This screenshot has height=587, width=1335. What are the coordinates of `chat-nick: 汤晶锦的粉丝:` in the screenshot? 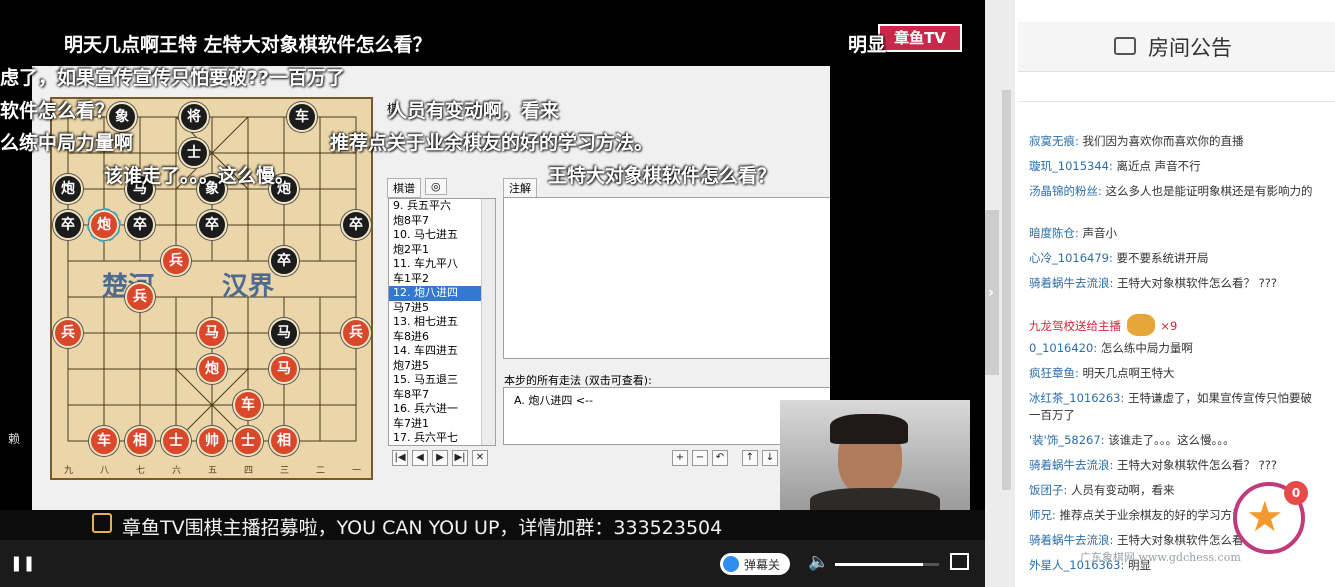 It's located at (1065, 191).